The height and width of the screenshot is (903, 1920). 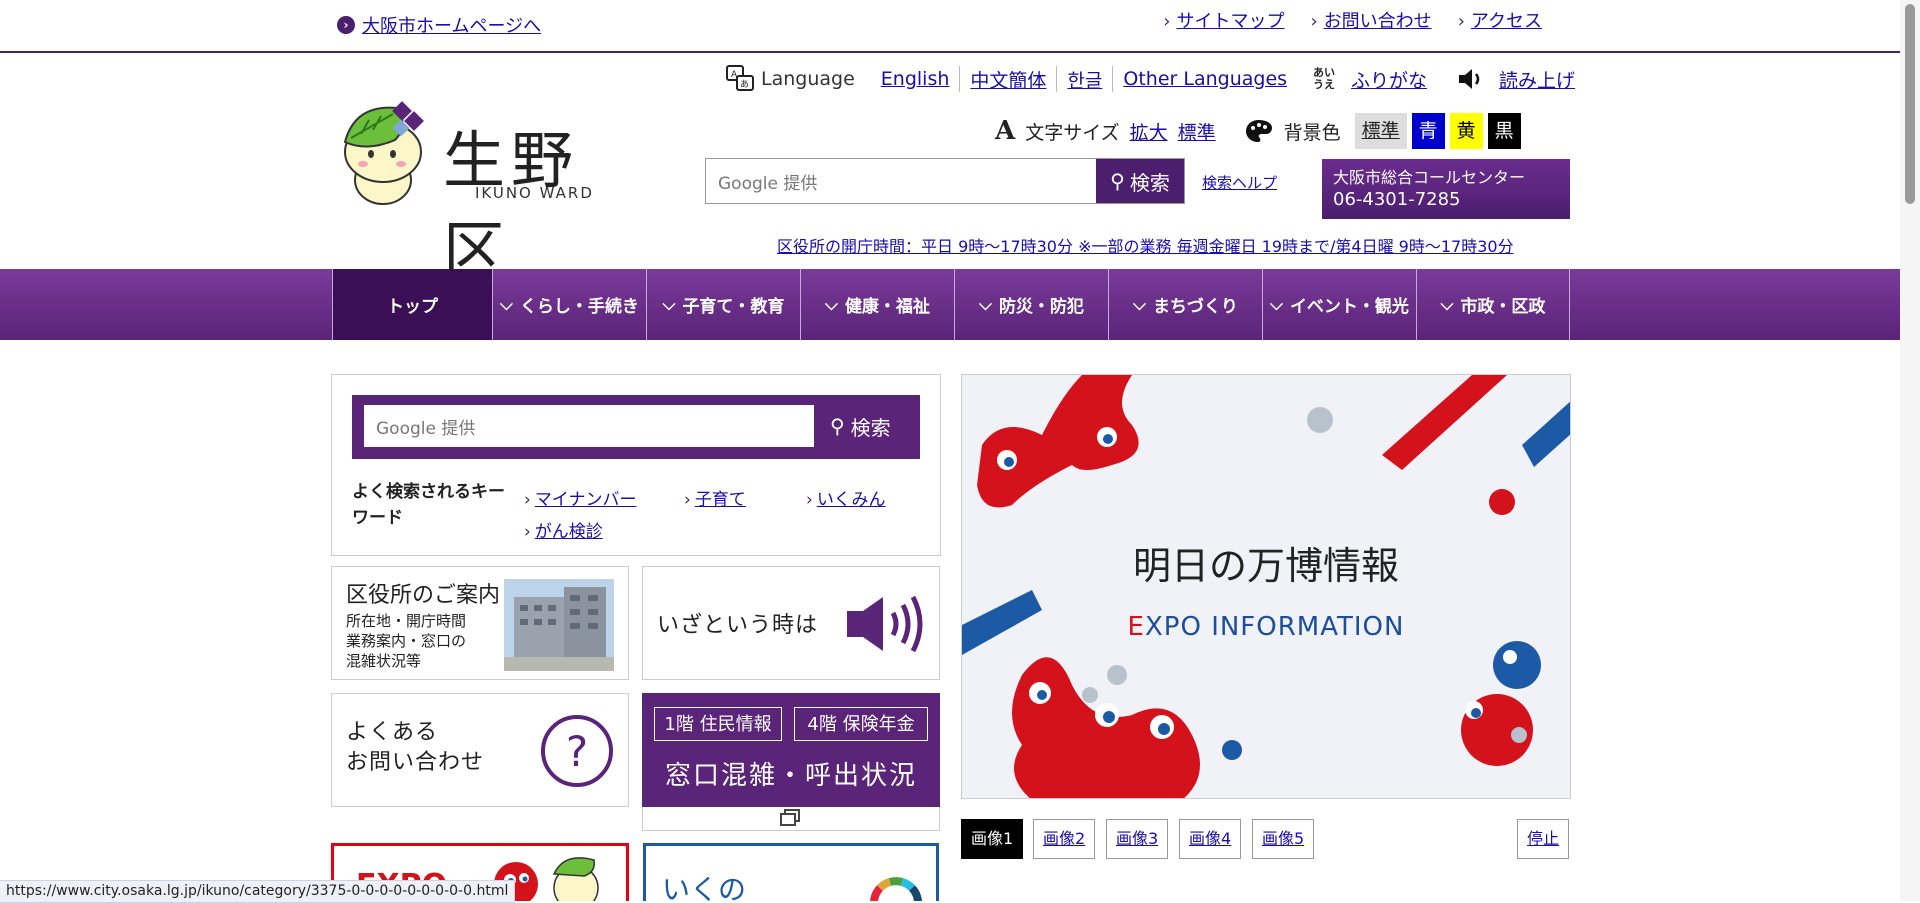 What do you see at coordinates (559, 625) in the screenshot?
I see `office-building-photo` at bounding box center [559, 625].